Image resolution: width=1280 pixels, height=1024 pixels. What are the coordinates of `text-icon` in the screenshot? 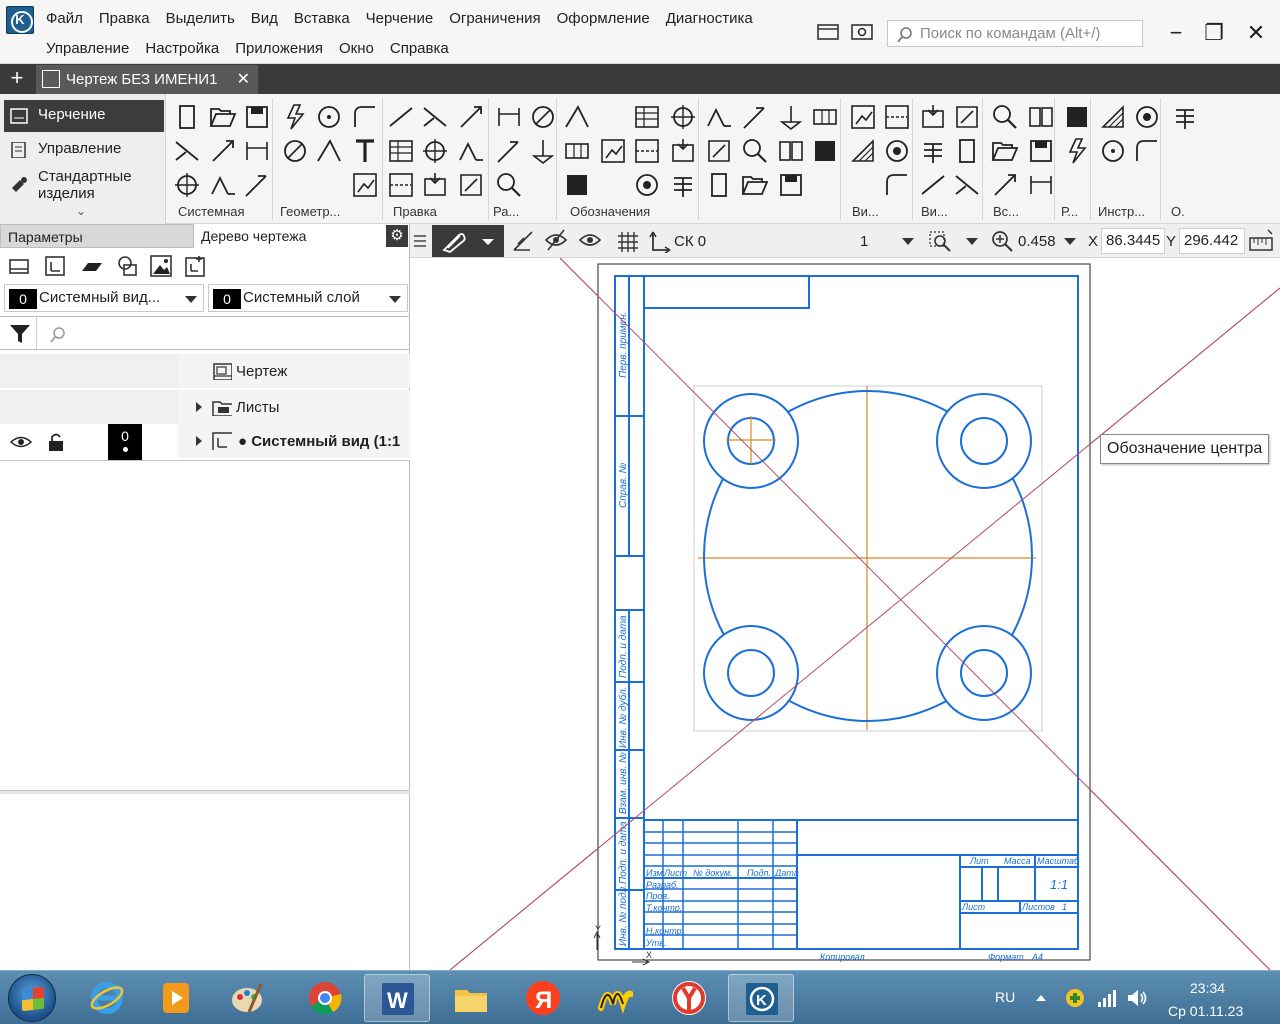 It's located at (365, 151).